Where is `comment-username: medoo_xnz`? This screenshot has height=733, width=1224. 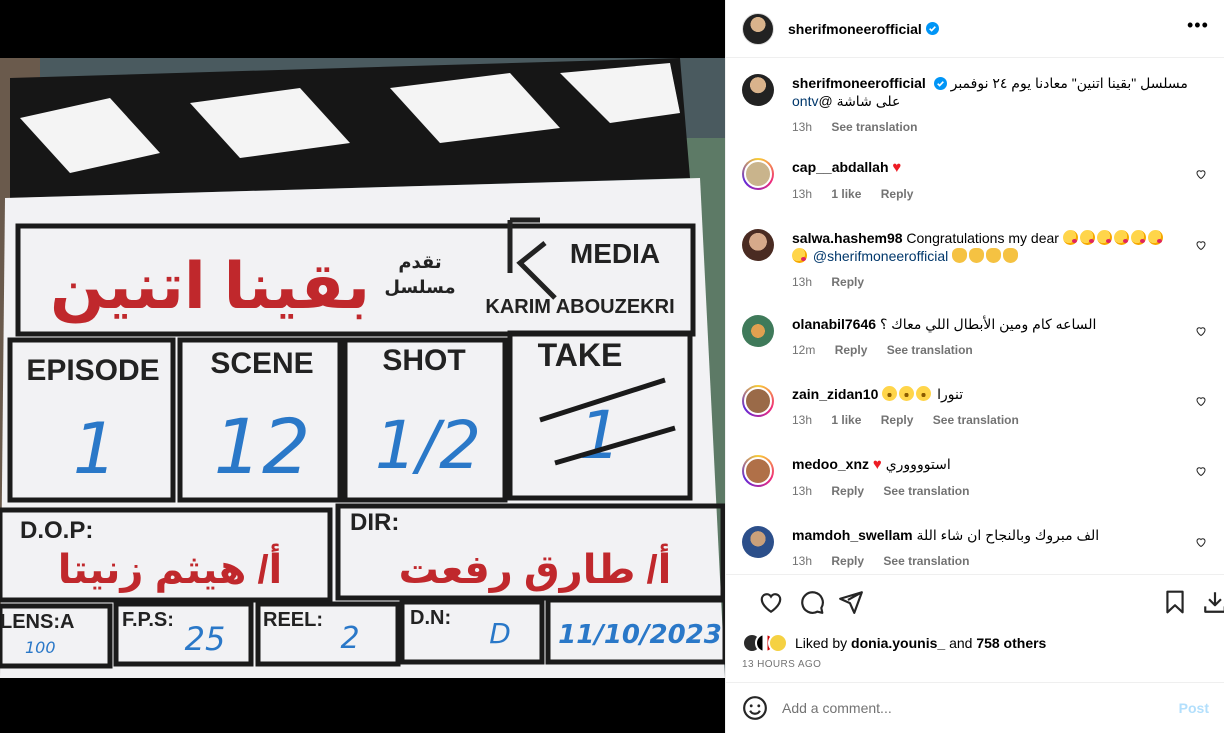 comment-username: medoo_xnz is located at coordinates (830, 464).